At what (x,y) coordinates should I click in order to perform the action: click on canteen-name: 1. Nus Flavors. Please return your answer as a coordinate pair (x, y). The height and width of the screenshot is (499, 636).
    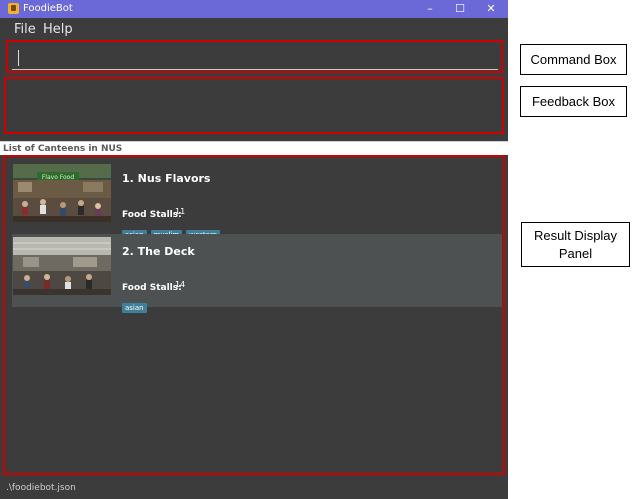
    Looking at the image, I should click on (166, 178).